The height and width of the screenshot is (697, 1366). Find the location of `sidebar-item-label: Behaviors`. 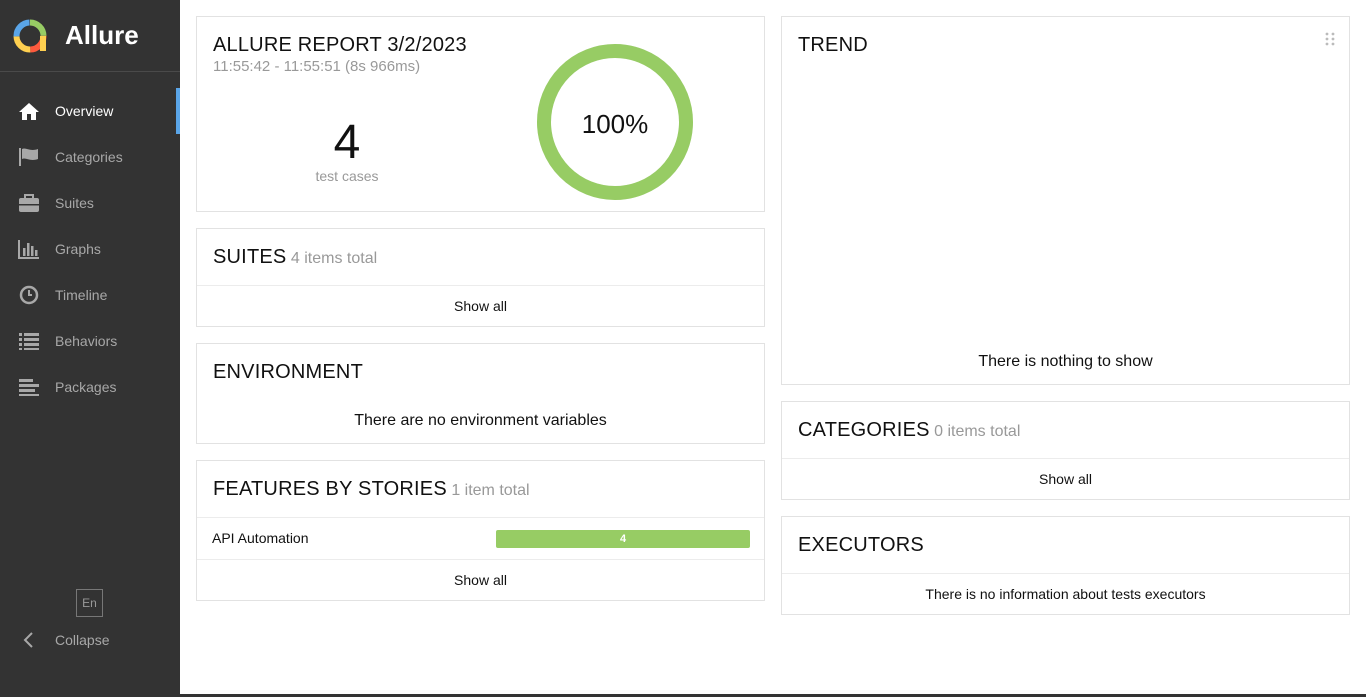

sidebar-item-label: Behaviors is located at coordinates (86, 341).